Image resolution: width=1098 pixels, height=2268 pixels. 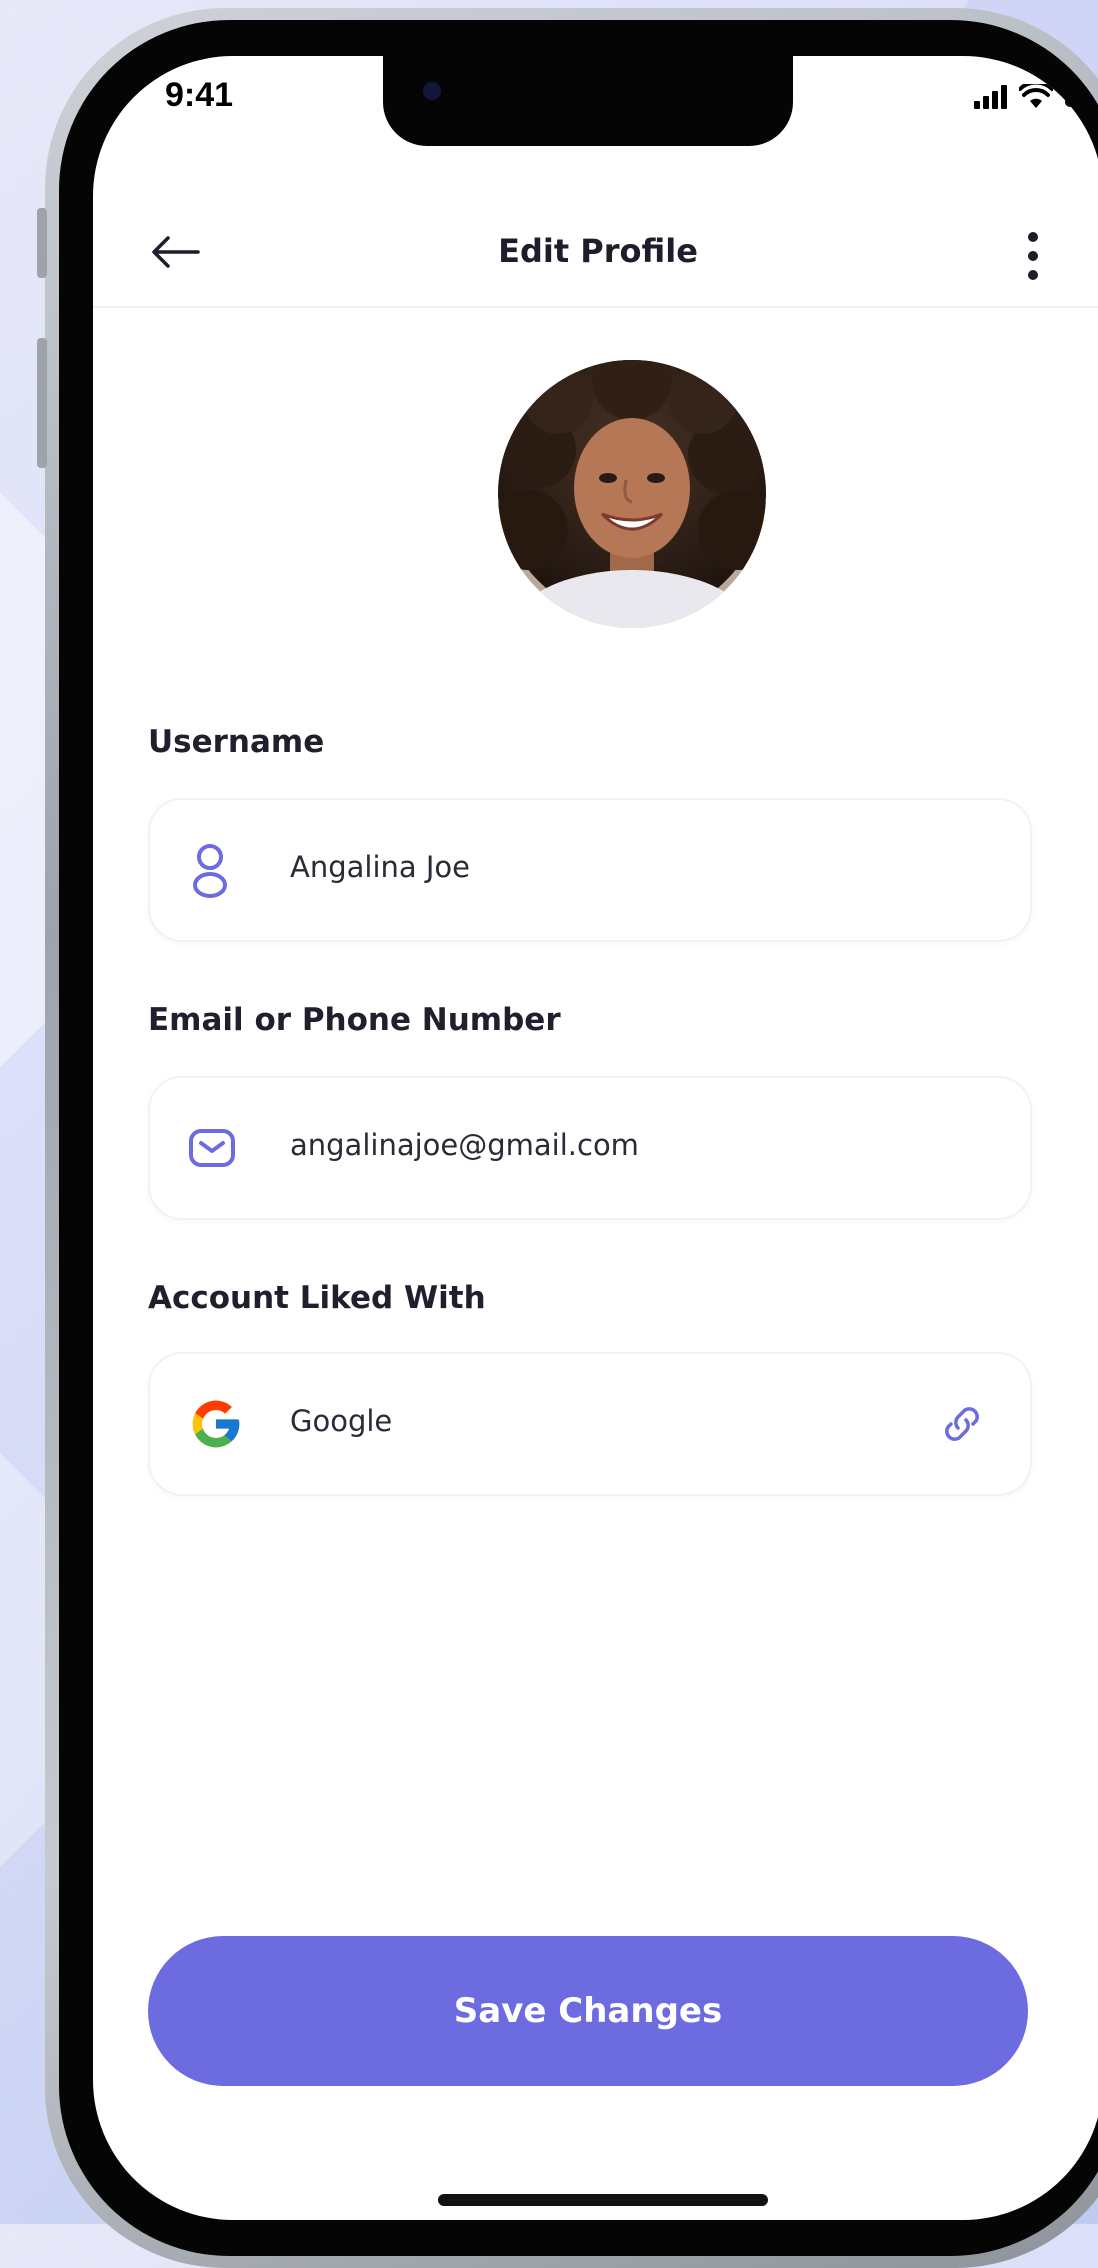 I want to click on profile-photo, so click(x=632, y=494).